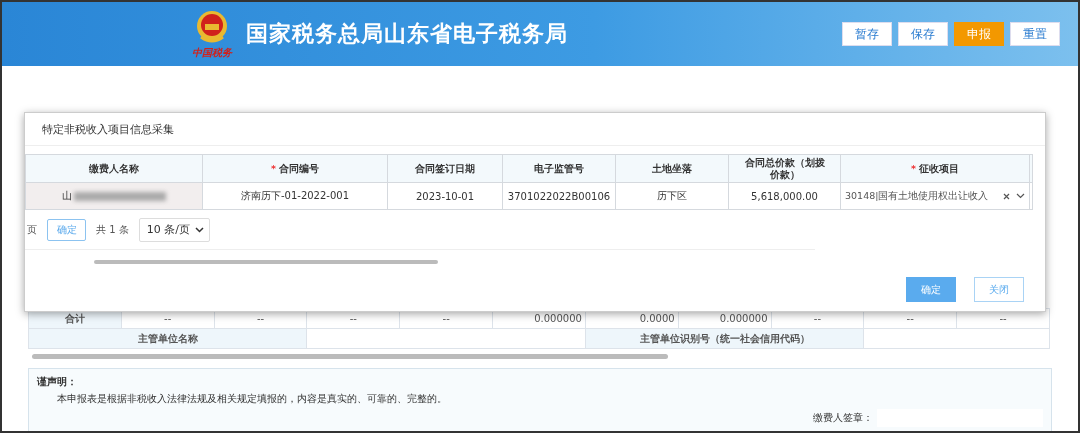 The height and width of the screenshot is (433, 1080). I want to click on levy-item-select: 30148|国有土地使用权出让收入, so click(935, 196).